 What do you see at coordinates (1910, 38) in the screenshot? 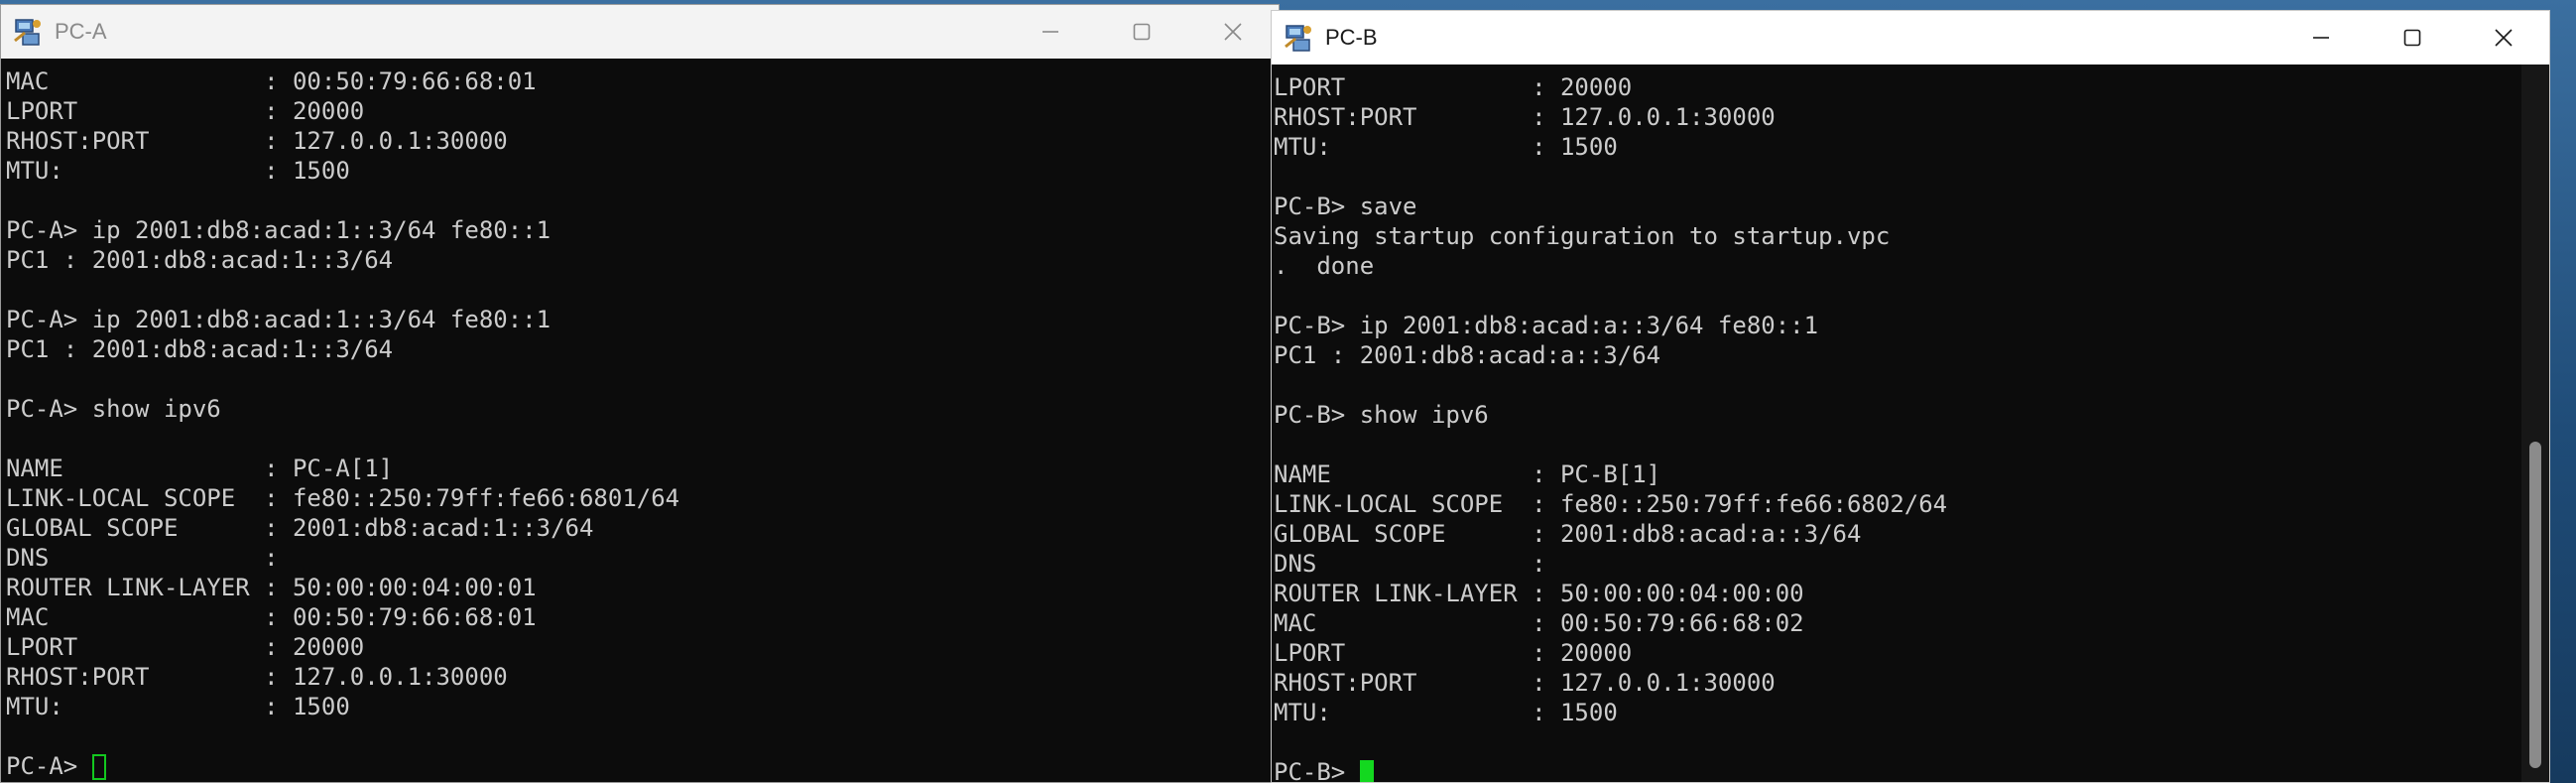
I see `pc-b-title-bar: PC-B` at bounding box center [1910, 38].